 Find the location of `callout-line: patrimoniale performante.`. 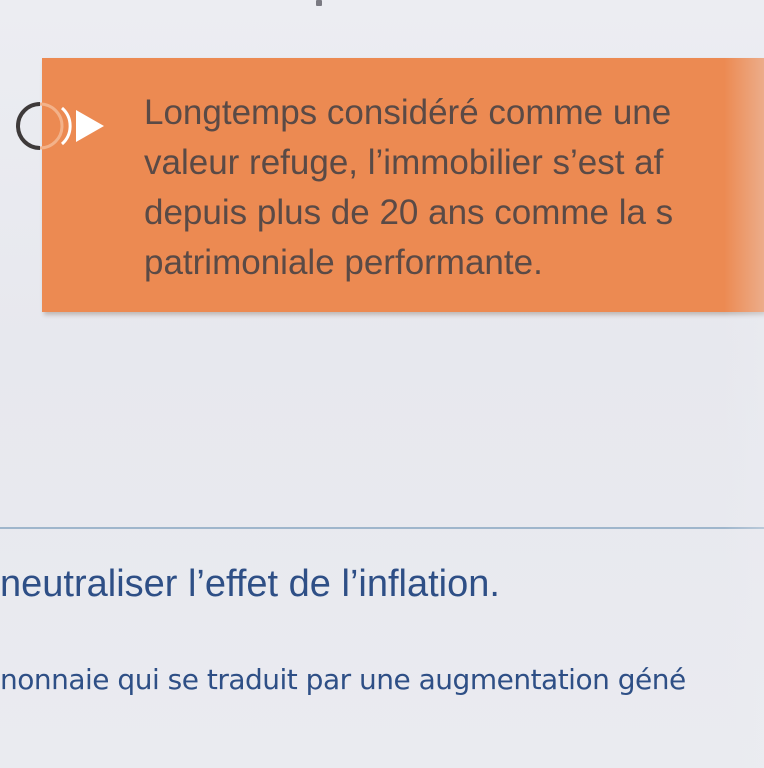

callout-line: patrimoniale performante. is located at coordinates (343, 262).